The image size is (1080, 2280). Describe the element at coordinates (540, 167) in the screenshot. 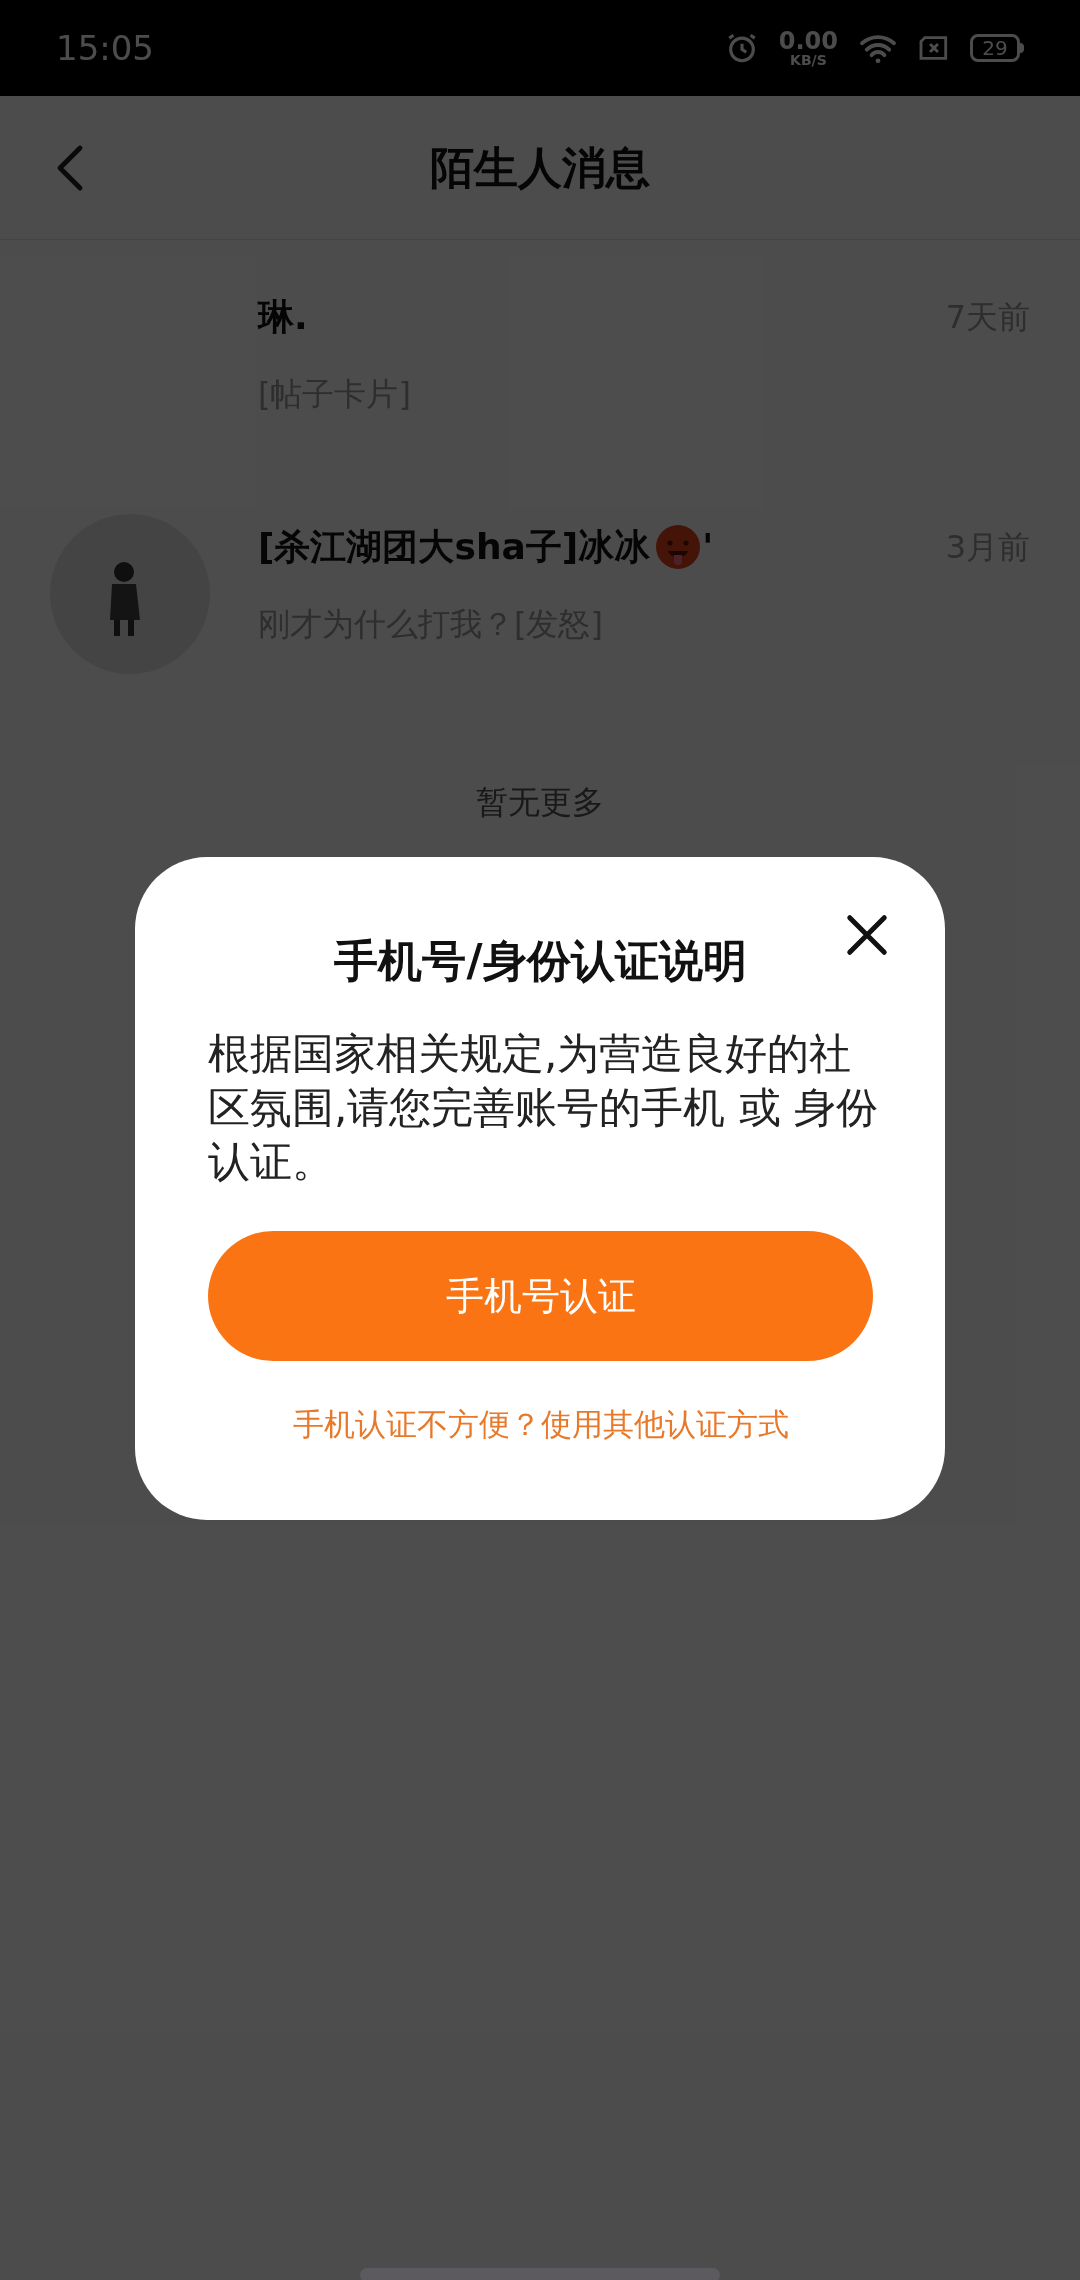

I see `page-title: 陌生人消息` at that location.